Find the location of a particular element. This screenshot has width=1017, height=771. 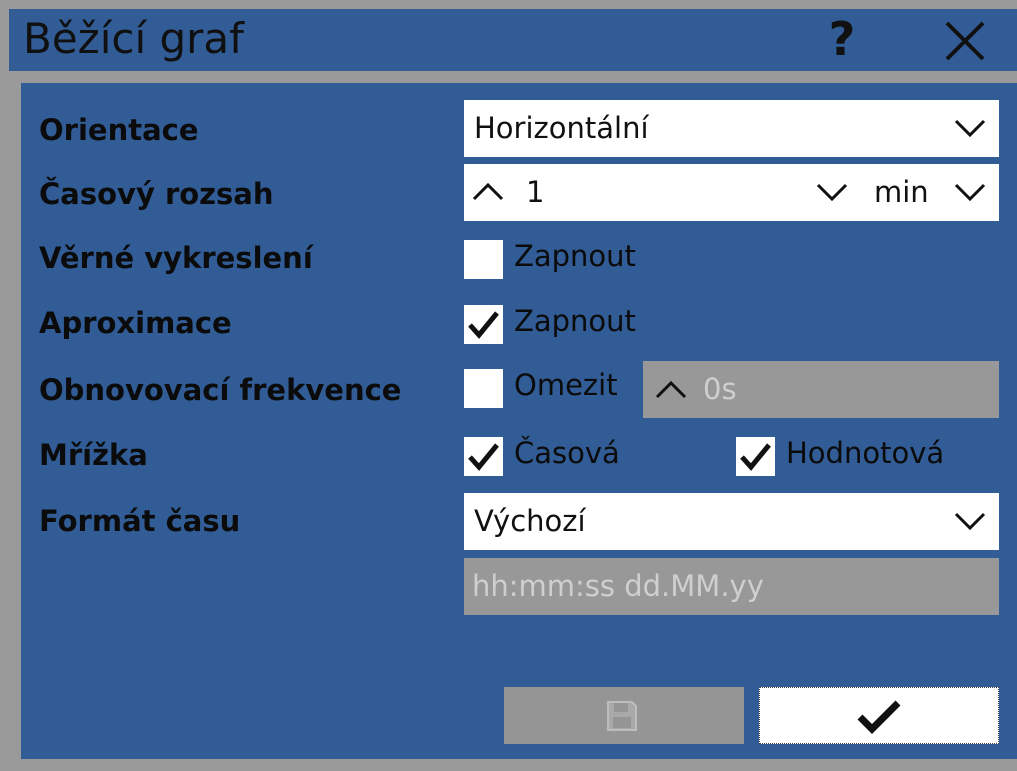

time-range-field: 1 min is located at coordinates (731, 192).